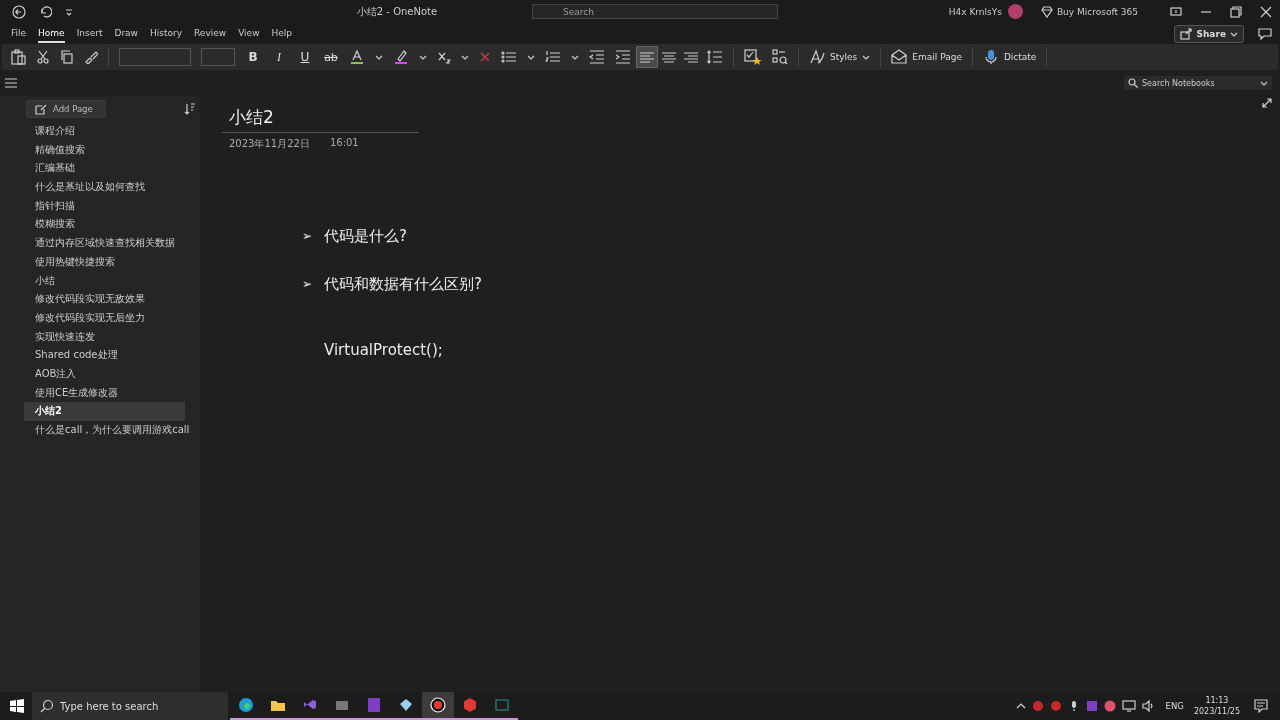 This screenshot has width=1280, height=720. What do you see at coordinates (320, 119) in the screenshot?
I see `page-title: 小结2` at bounding box center [320, 119].